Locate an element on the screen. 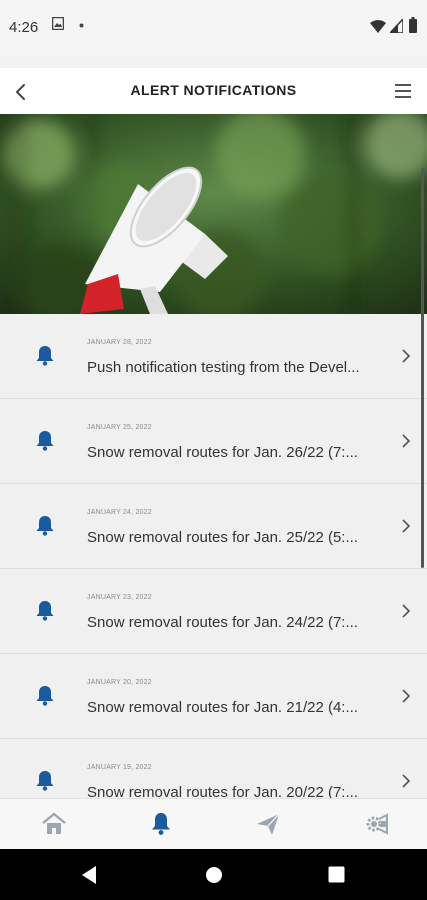  scrollbar is located at coordinates (422, 368).